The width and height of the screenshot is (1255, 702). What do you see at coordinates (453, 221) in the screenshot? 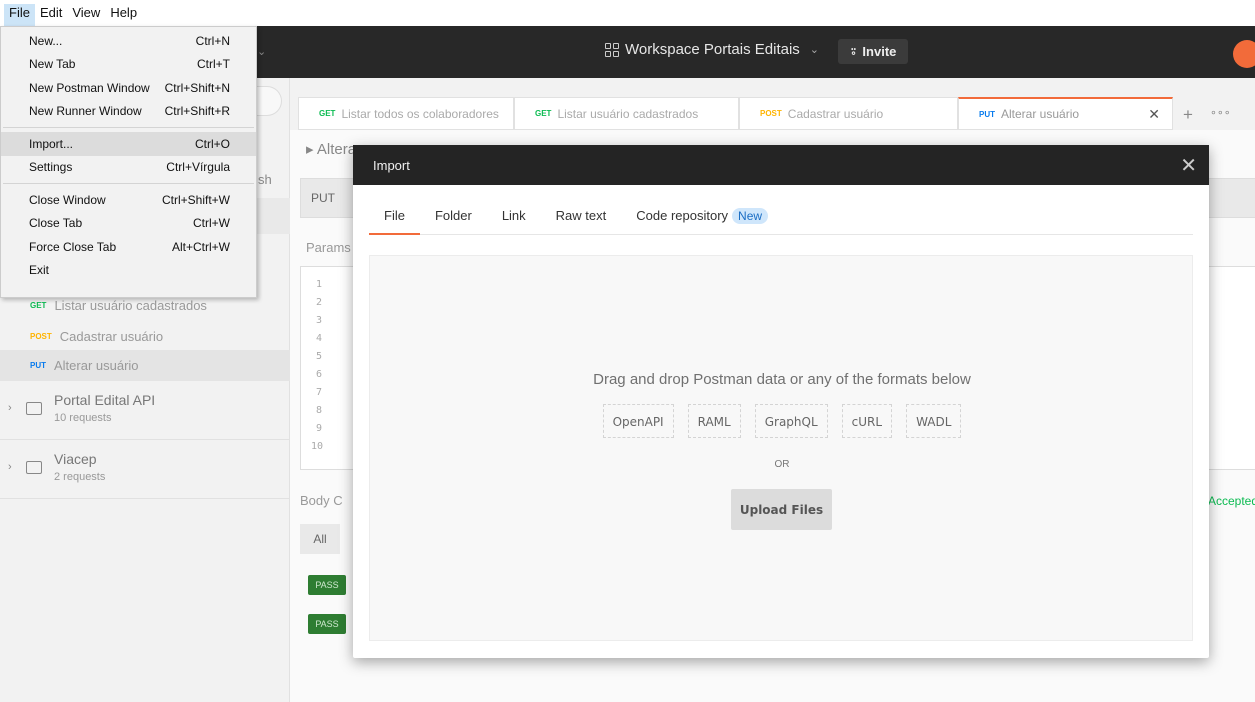
I see `tab-folder: Folder` at bounding box center [453, 221].